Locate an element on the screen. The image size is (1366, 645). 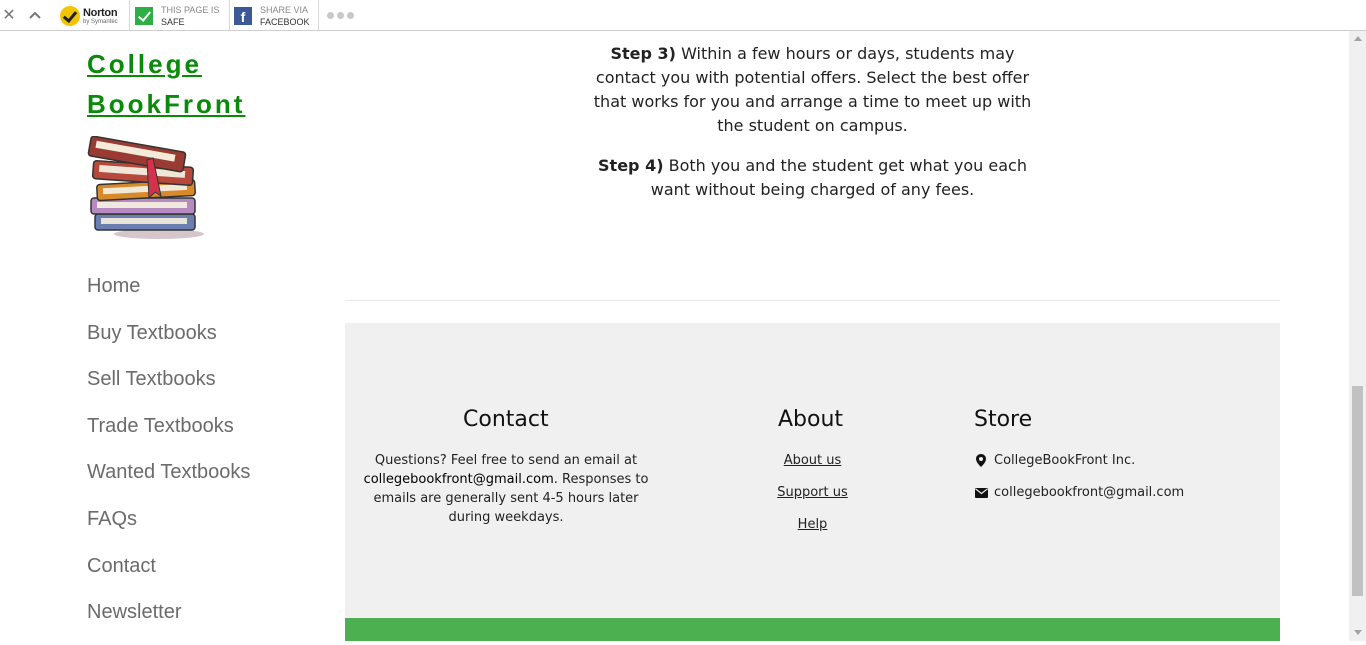
store-company: CollegeBookFront Inc. is located at coordinates (1065, 460).